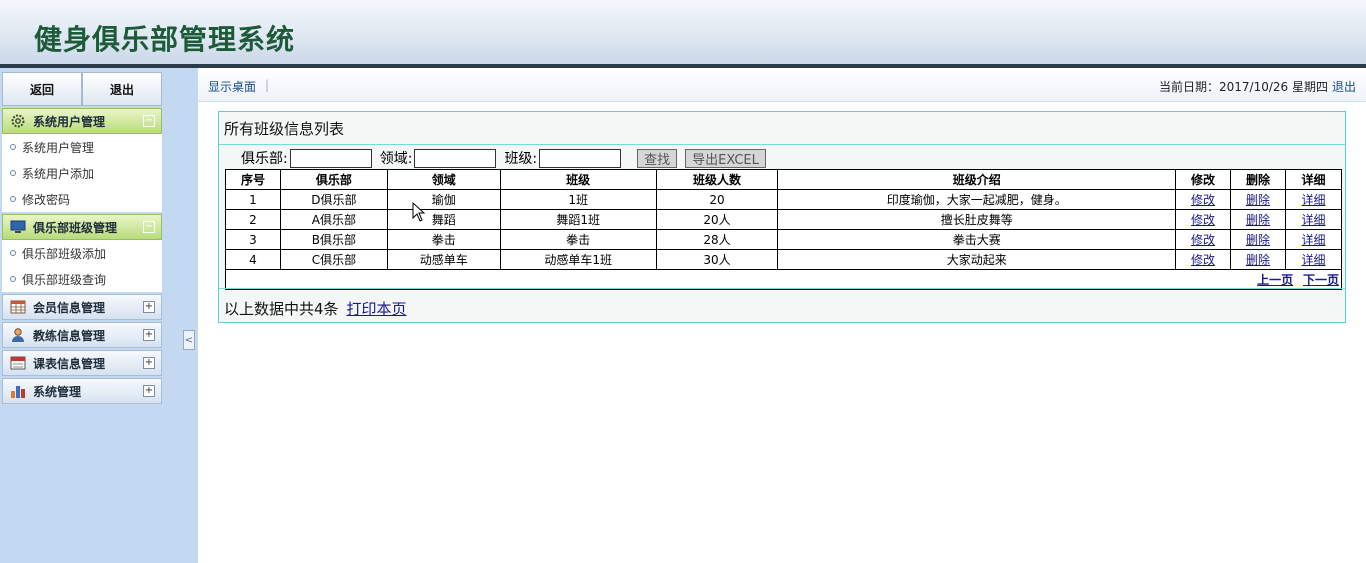  I want to click on table-row: 1 D俱乐部 瑜伽 1班 20 印度瑜伽，大家一起减肥，健身。 修改 删除 详细, so click(784, 199).